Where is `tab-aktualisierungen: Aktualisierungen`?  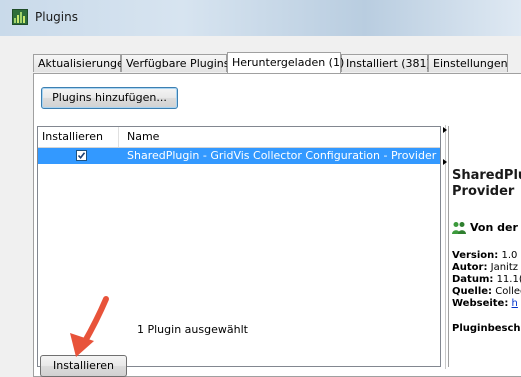 tab-aktualisierungen: Aktualisierungen is located at coordinates (82, 63).